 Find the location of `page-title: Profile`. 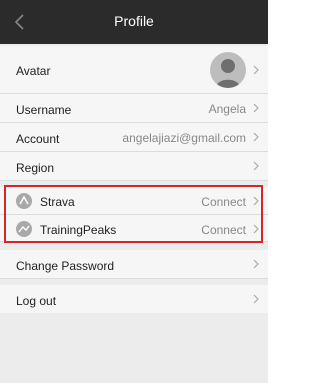

page-title: Profile is located at coordinates (134, 21).